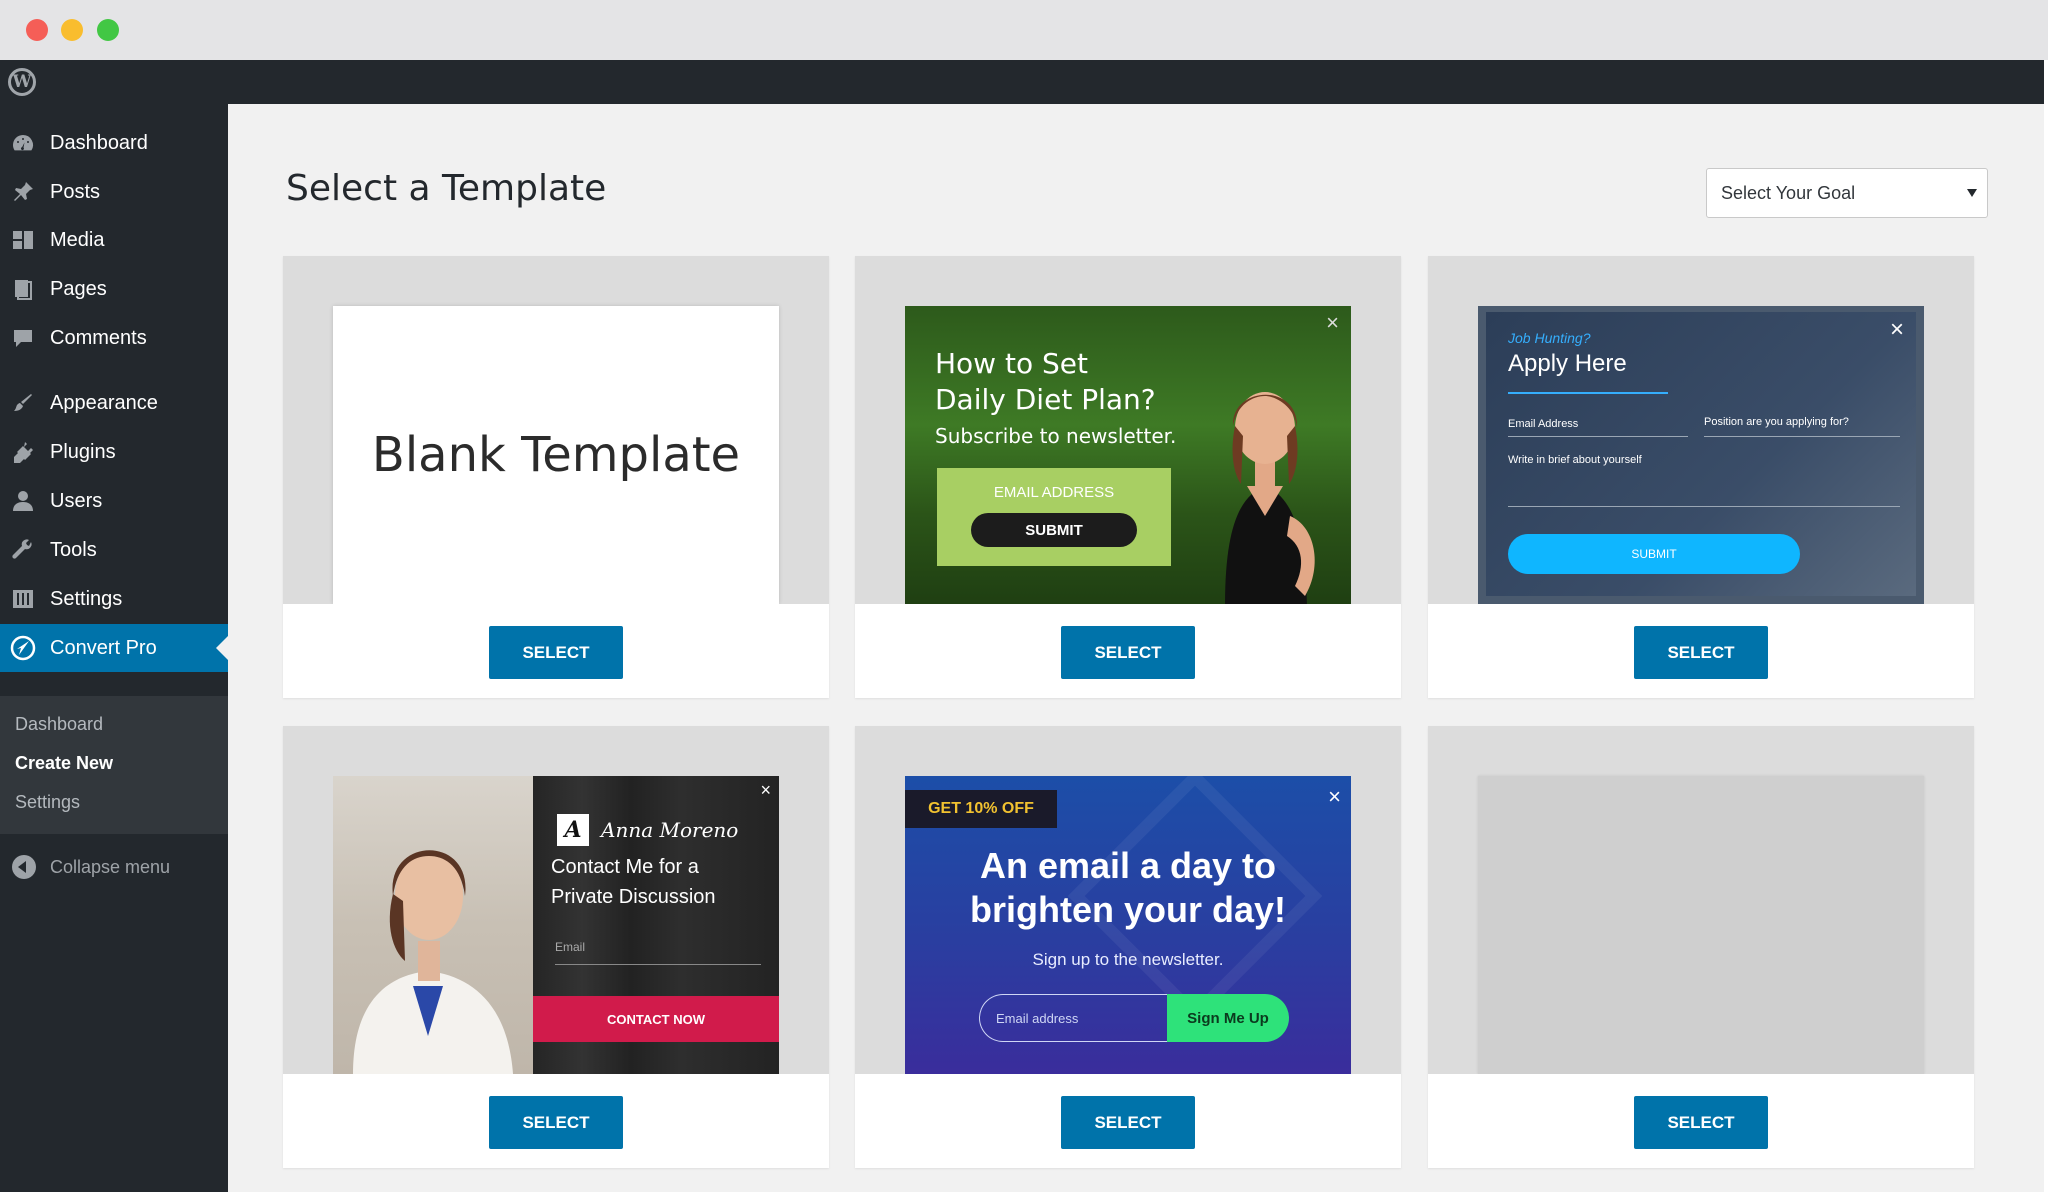 The height and width of the screenshot is (1192, 2048). Describe the element at coordinates (23, 550) in the screenshot. I see `wrench-icon` at that location.